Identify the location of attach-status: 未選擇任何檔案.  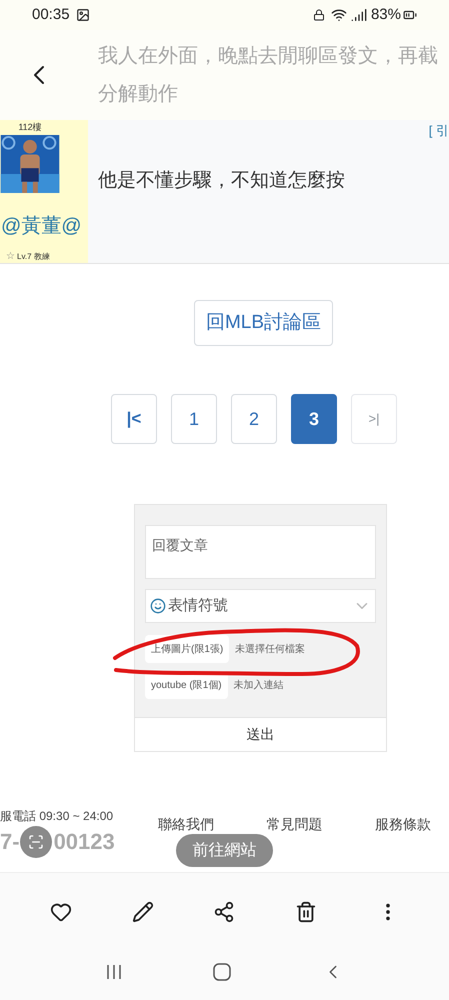
(270, 649).